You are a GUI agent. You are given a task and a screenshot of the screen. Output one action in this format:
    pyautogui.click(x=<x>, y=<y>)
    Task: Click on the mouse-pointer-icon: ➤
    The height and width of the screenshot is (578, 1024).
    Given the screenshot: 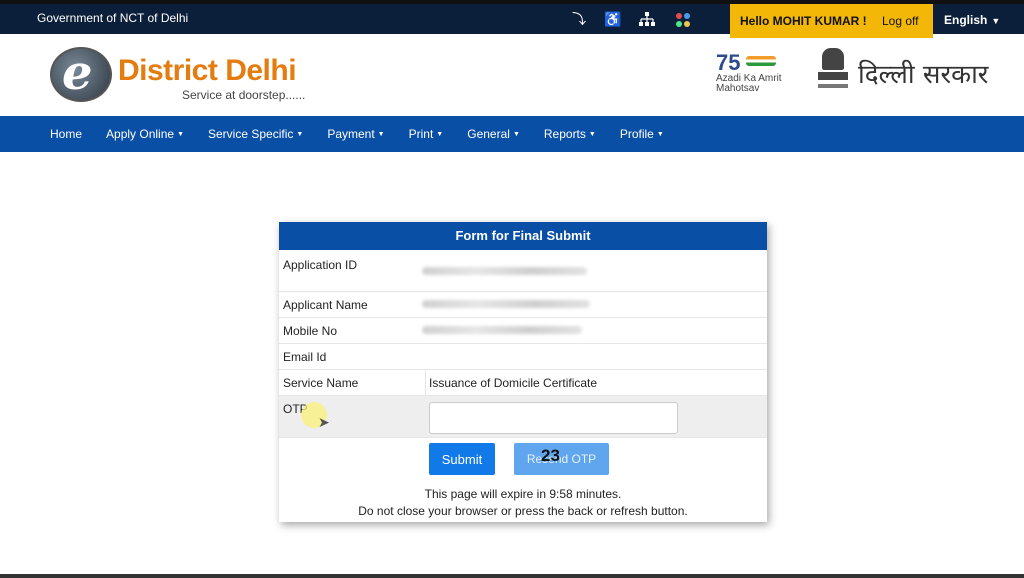 What is the action you would take?
    pyautogui.click(x=324, y=422)
    